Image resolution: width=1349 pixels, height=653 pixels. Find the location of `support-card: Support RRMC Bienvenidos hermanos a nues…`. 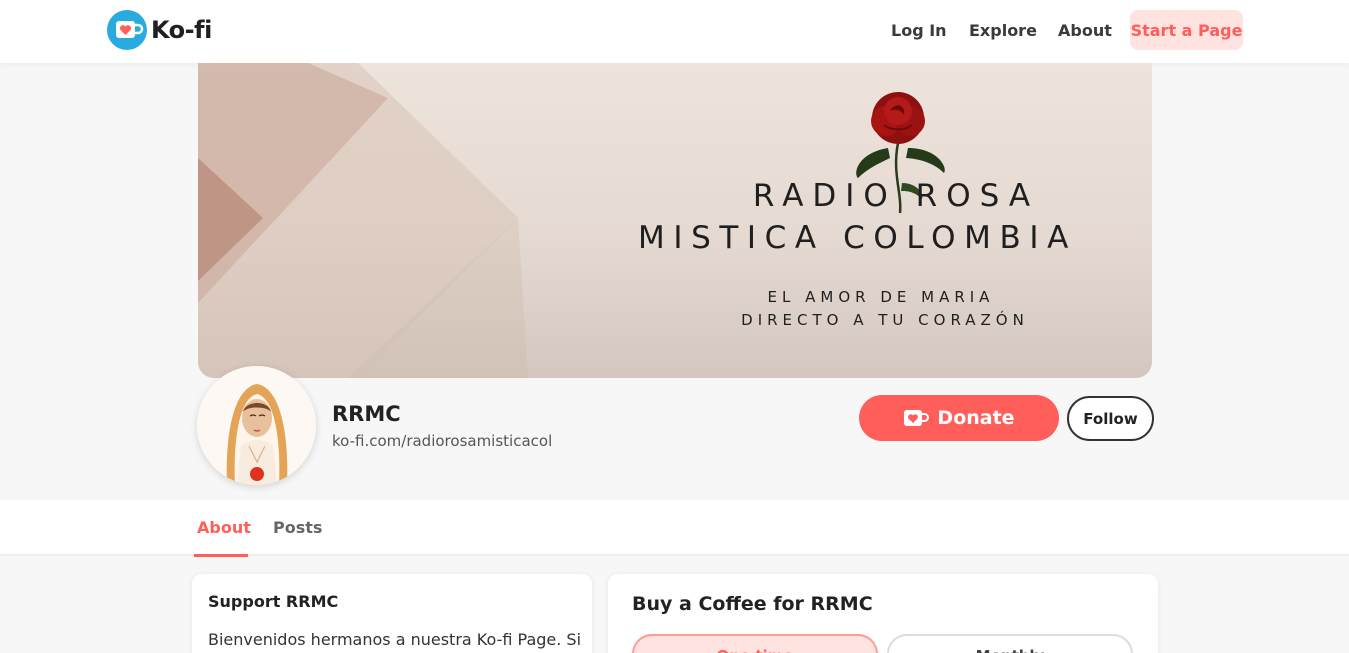

support-card: Support RRMC Bienvenidos hermanos a nues… is located at coordinates (392, 613).